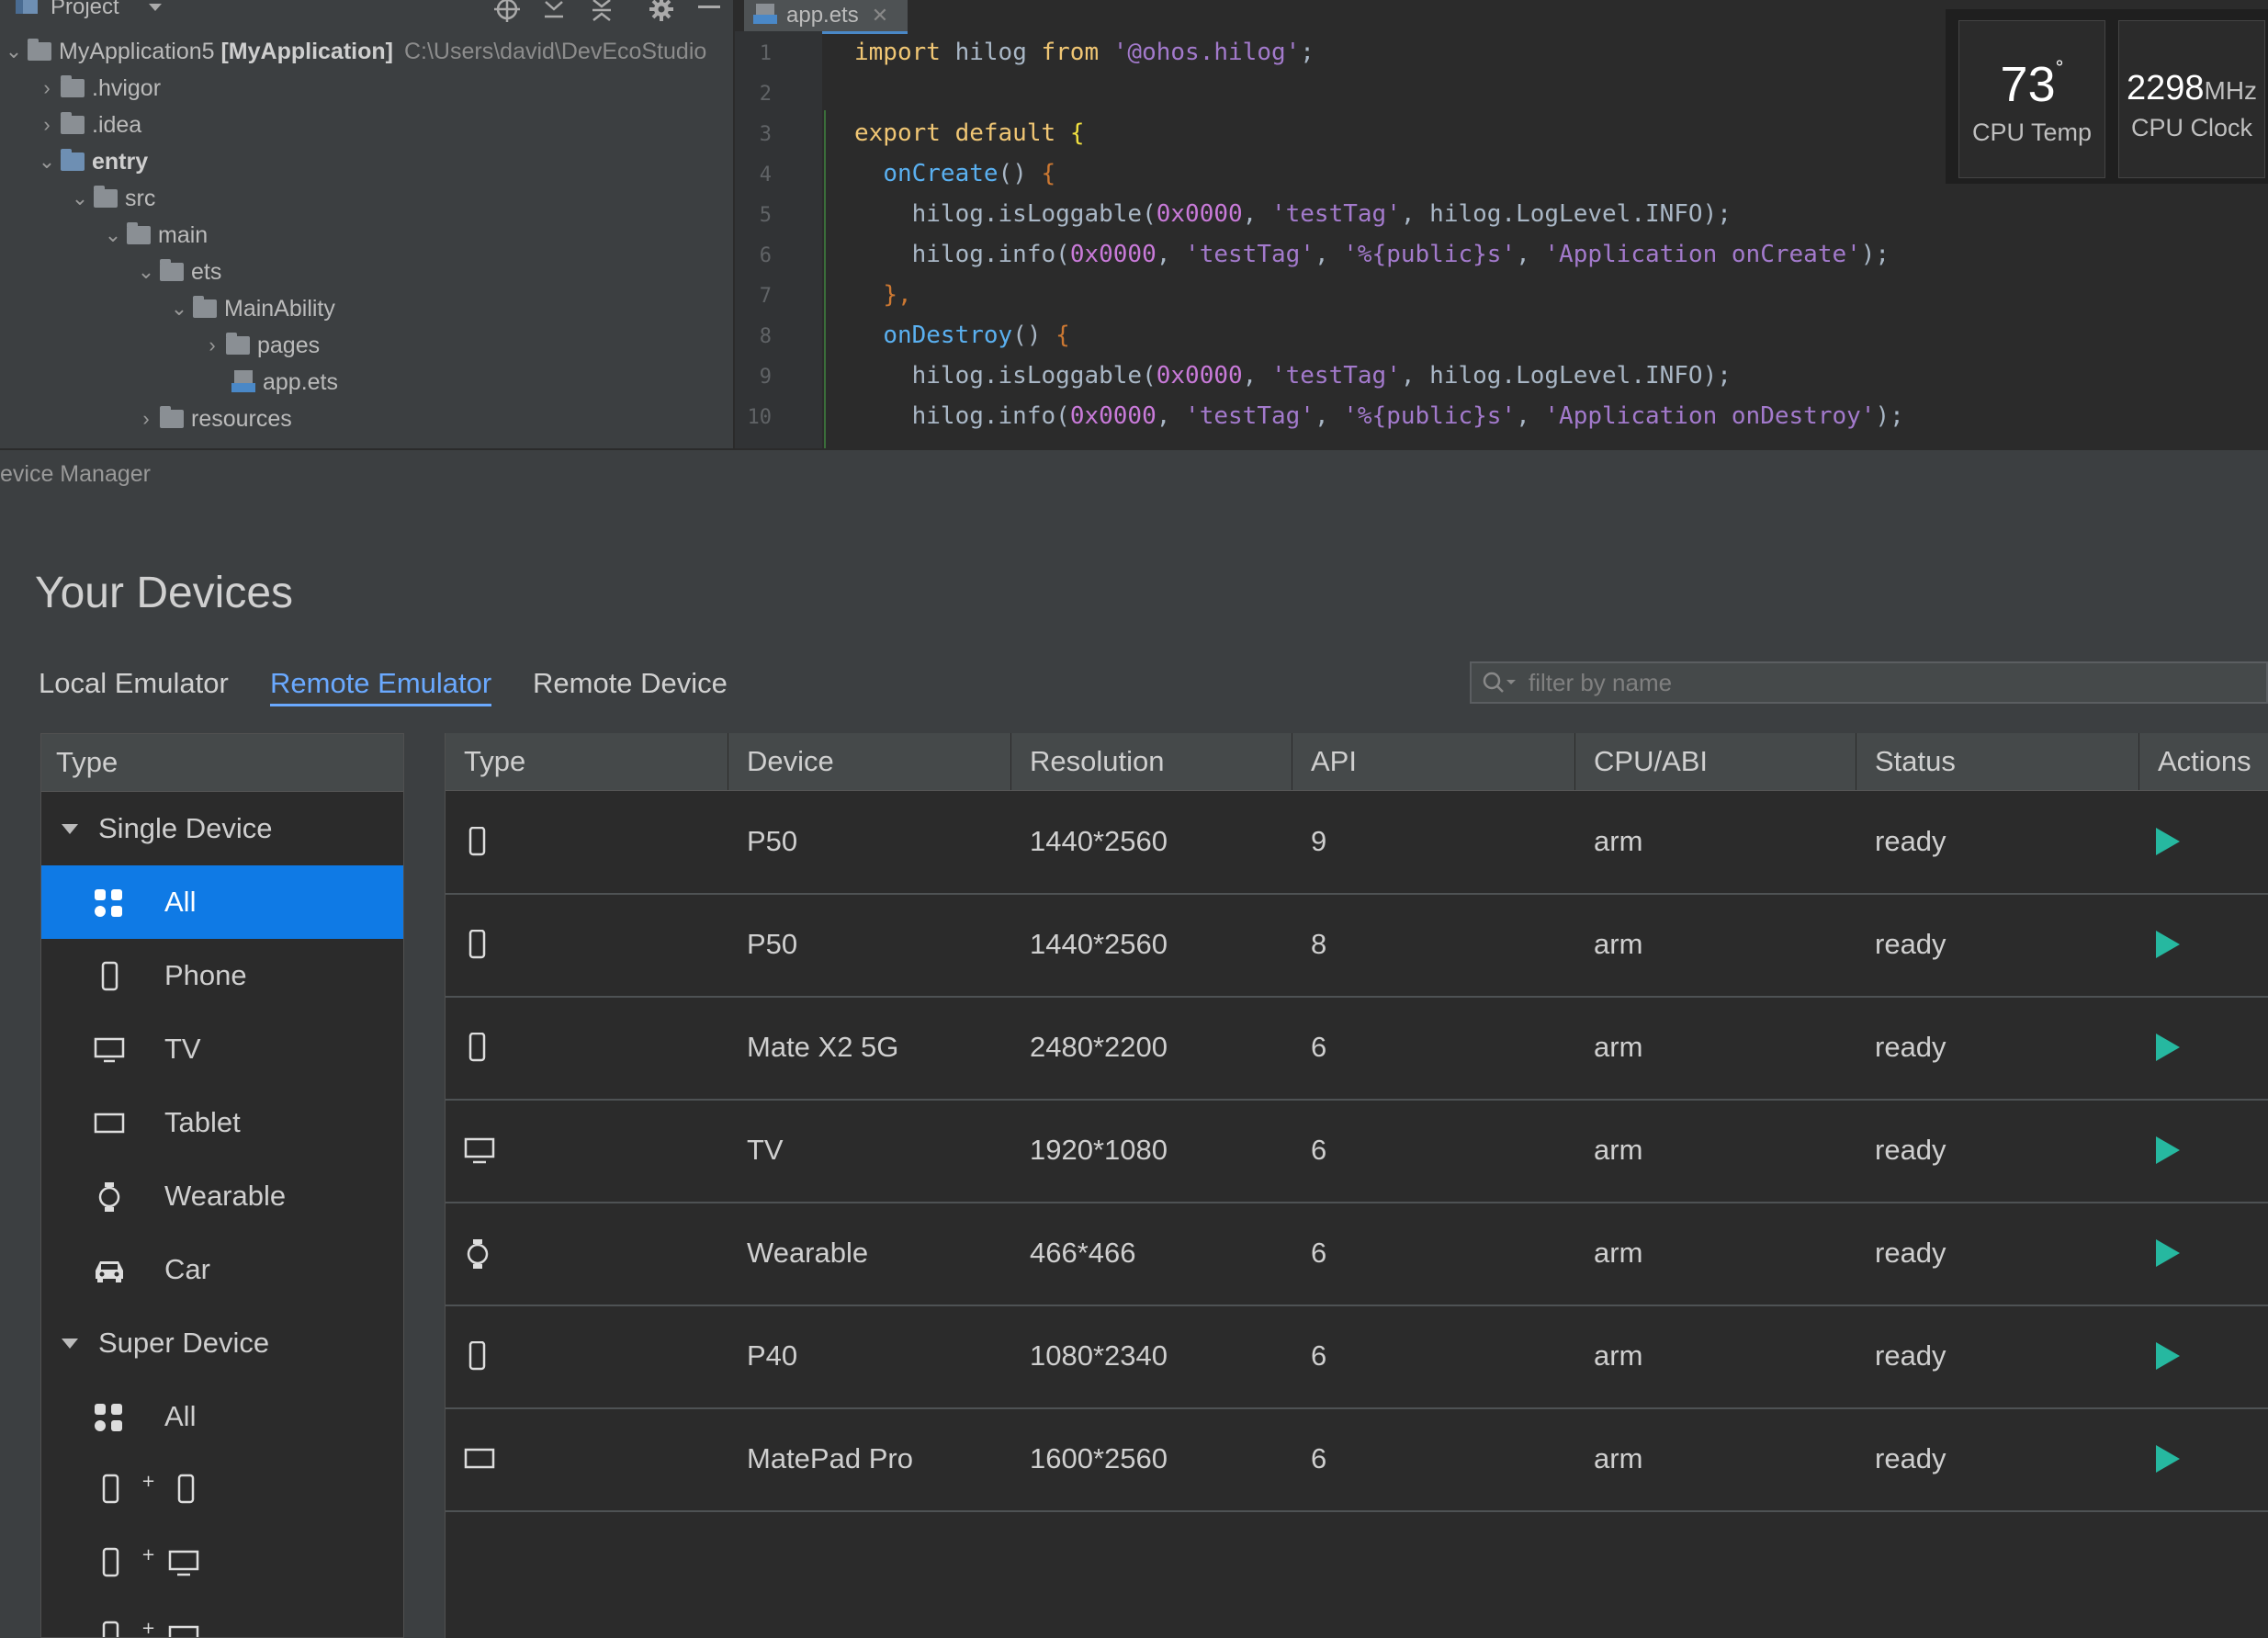  I want to click on table-row: MatePad Pro 1600*2560 6 arm ready, so click(1357, 1459).